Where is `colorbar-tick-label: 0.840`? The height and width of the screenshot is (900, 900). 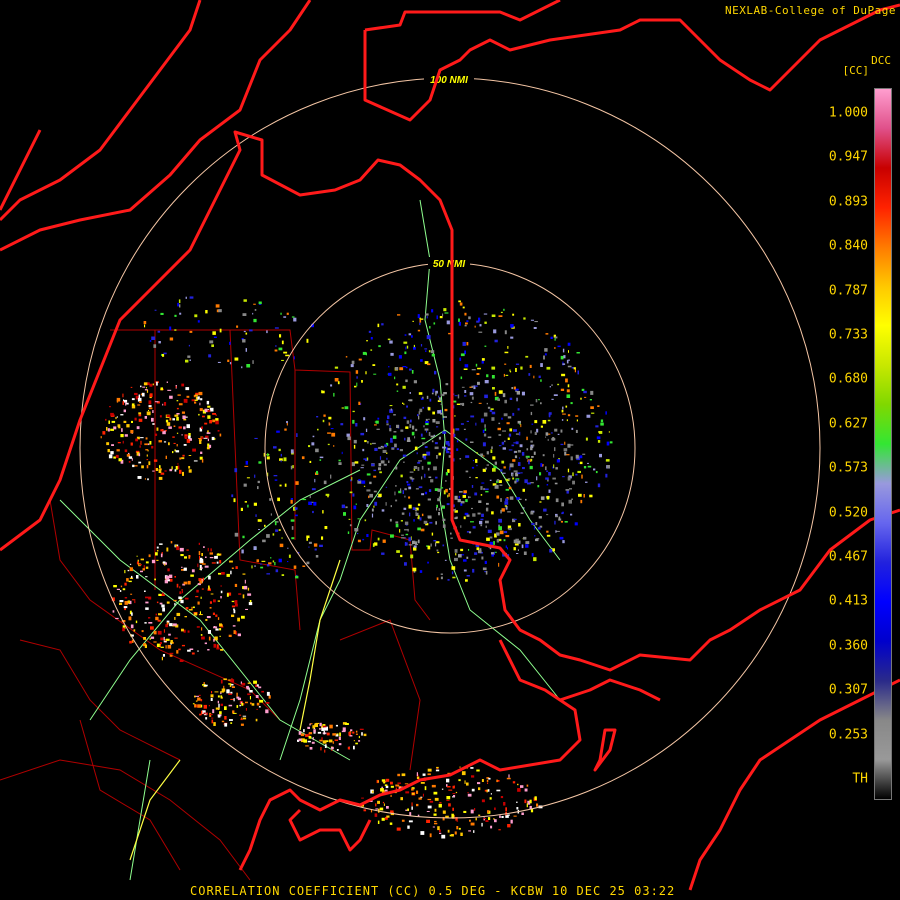 colorbar-tick-label: 0.840 is located at coordinates (848, 246).